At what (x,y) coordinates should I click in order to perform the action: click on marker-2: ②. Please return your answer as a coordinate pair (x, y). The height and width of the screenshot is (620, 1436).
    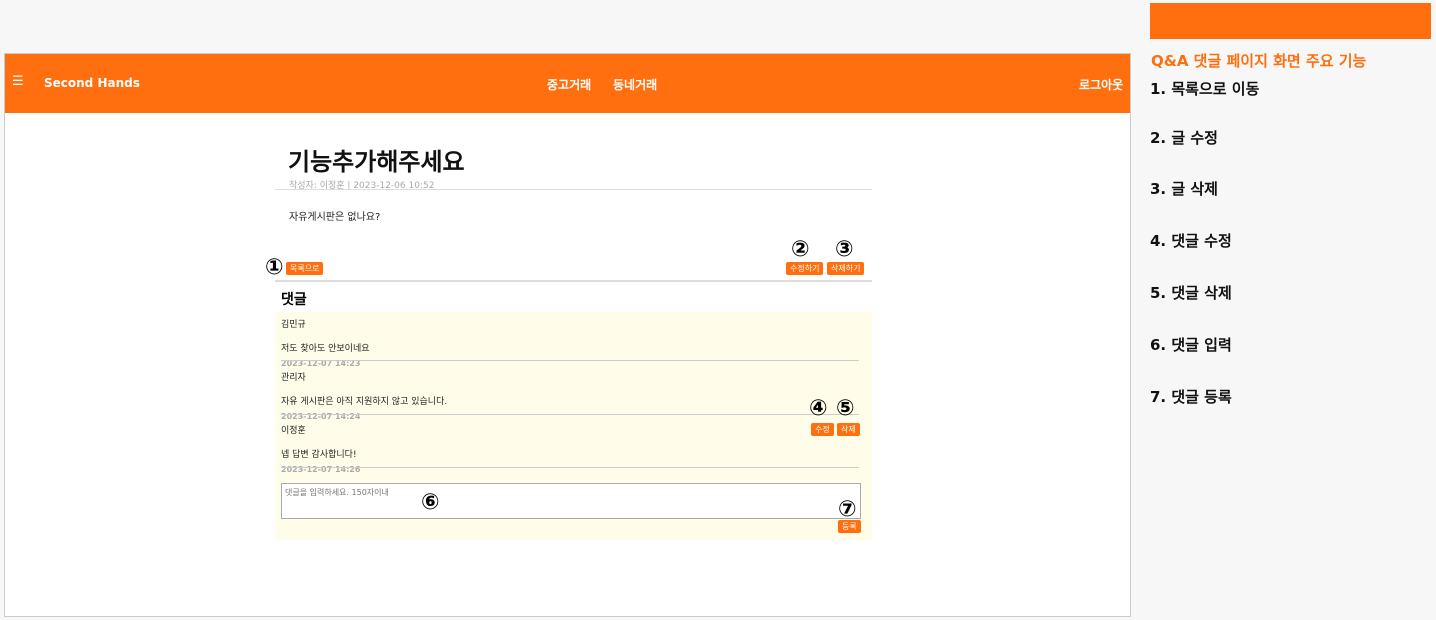
    Looking at the image, I should click on (800, 249).